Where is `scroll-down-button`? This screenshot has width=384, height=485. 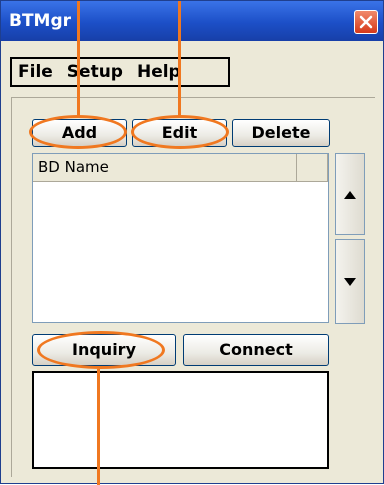
scroll-down-button is located at coordinates (350, 281).